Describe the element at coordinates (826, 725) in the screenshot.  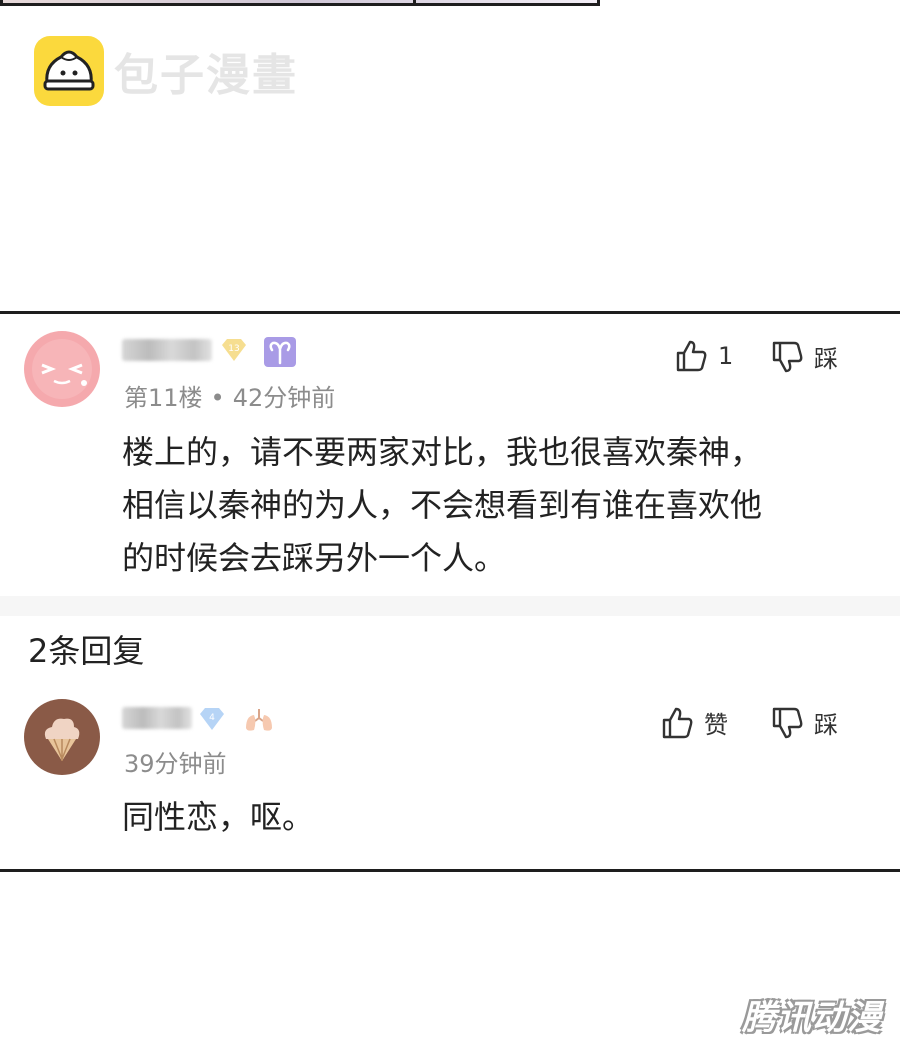
I see `reply-dislike-label: 踩` at that location.